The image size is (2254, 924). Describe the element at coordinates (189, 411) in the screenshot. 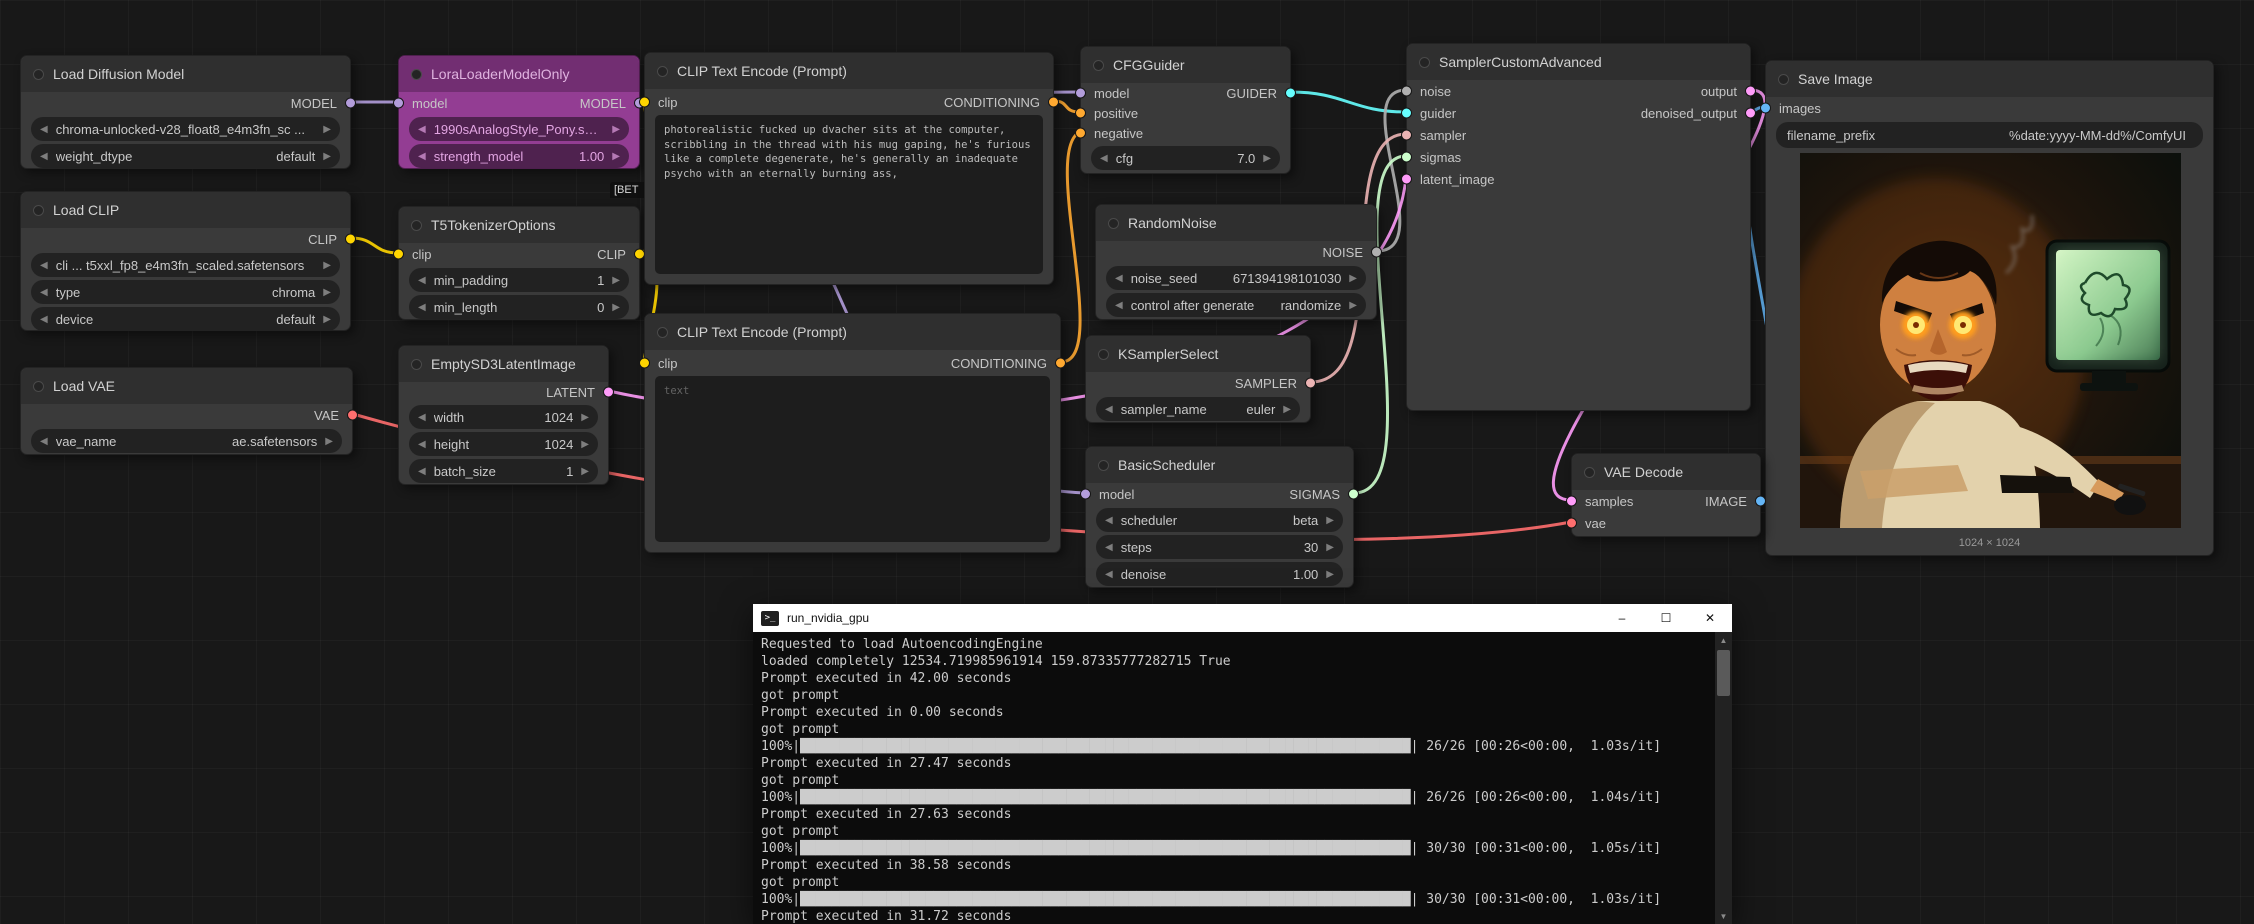

I see `node-load-vae: Load VAE VAE vae_name ae.safetensors` at that location.